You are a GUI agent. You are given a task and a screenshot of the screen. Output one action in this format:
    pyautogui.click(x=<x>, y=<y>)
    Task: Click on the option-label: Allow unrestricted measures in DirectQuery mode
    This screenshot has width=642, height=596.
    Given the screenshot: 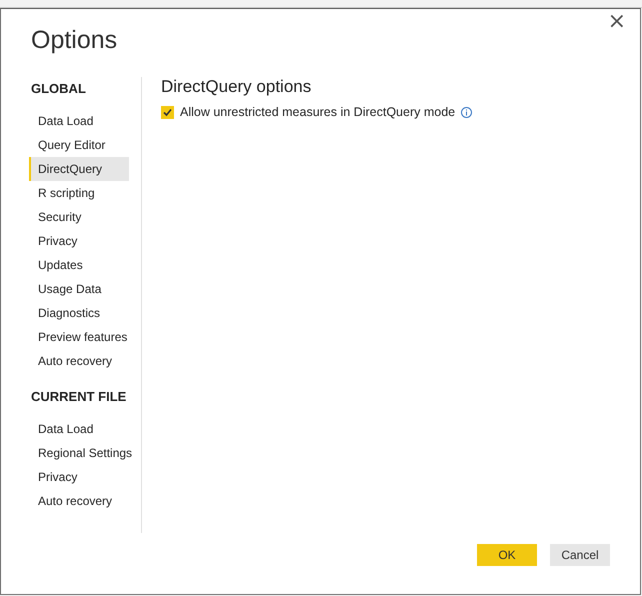 What is the action you would take?
    pyautogui.click(x=318, y=112)
    